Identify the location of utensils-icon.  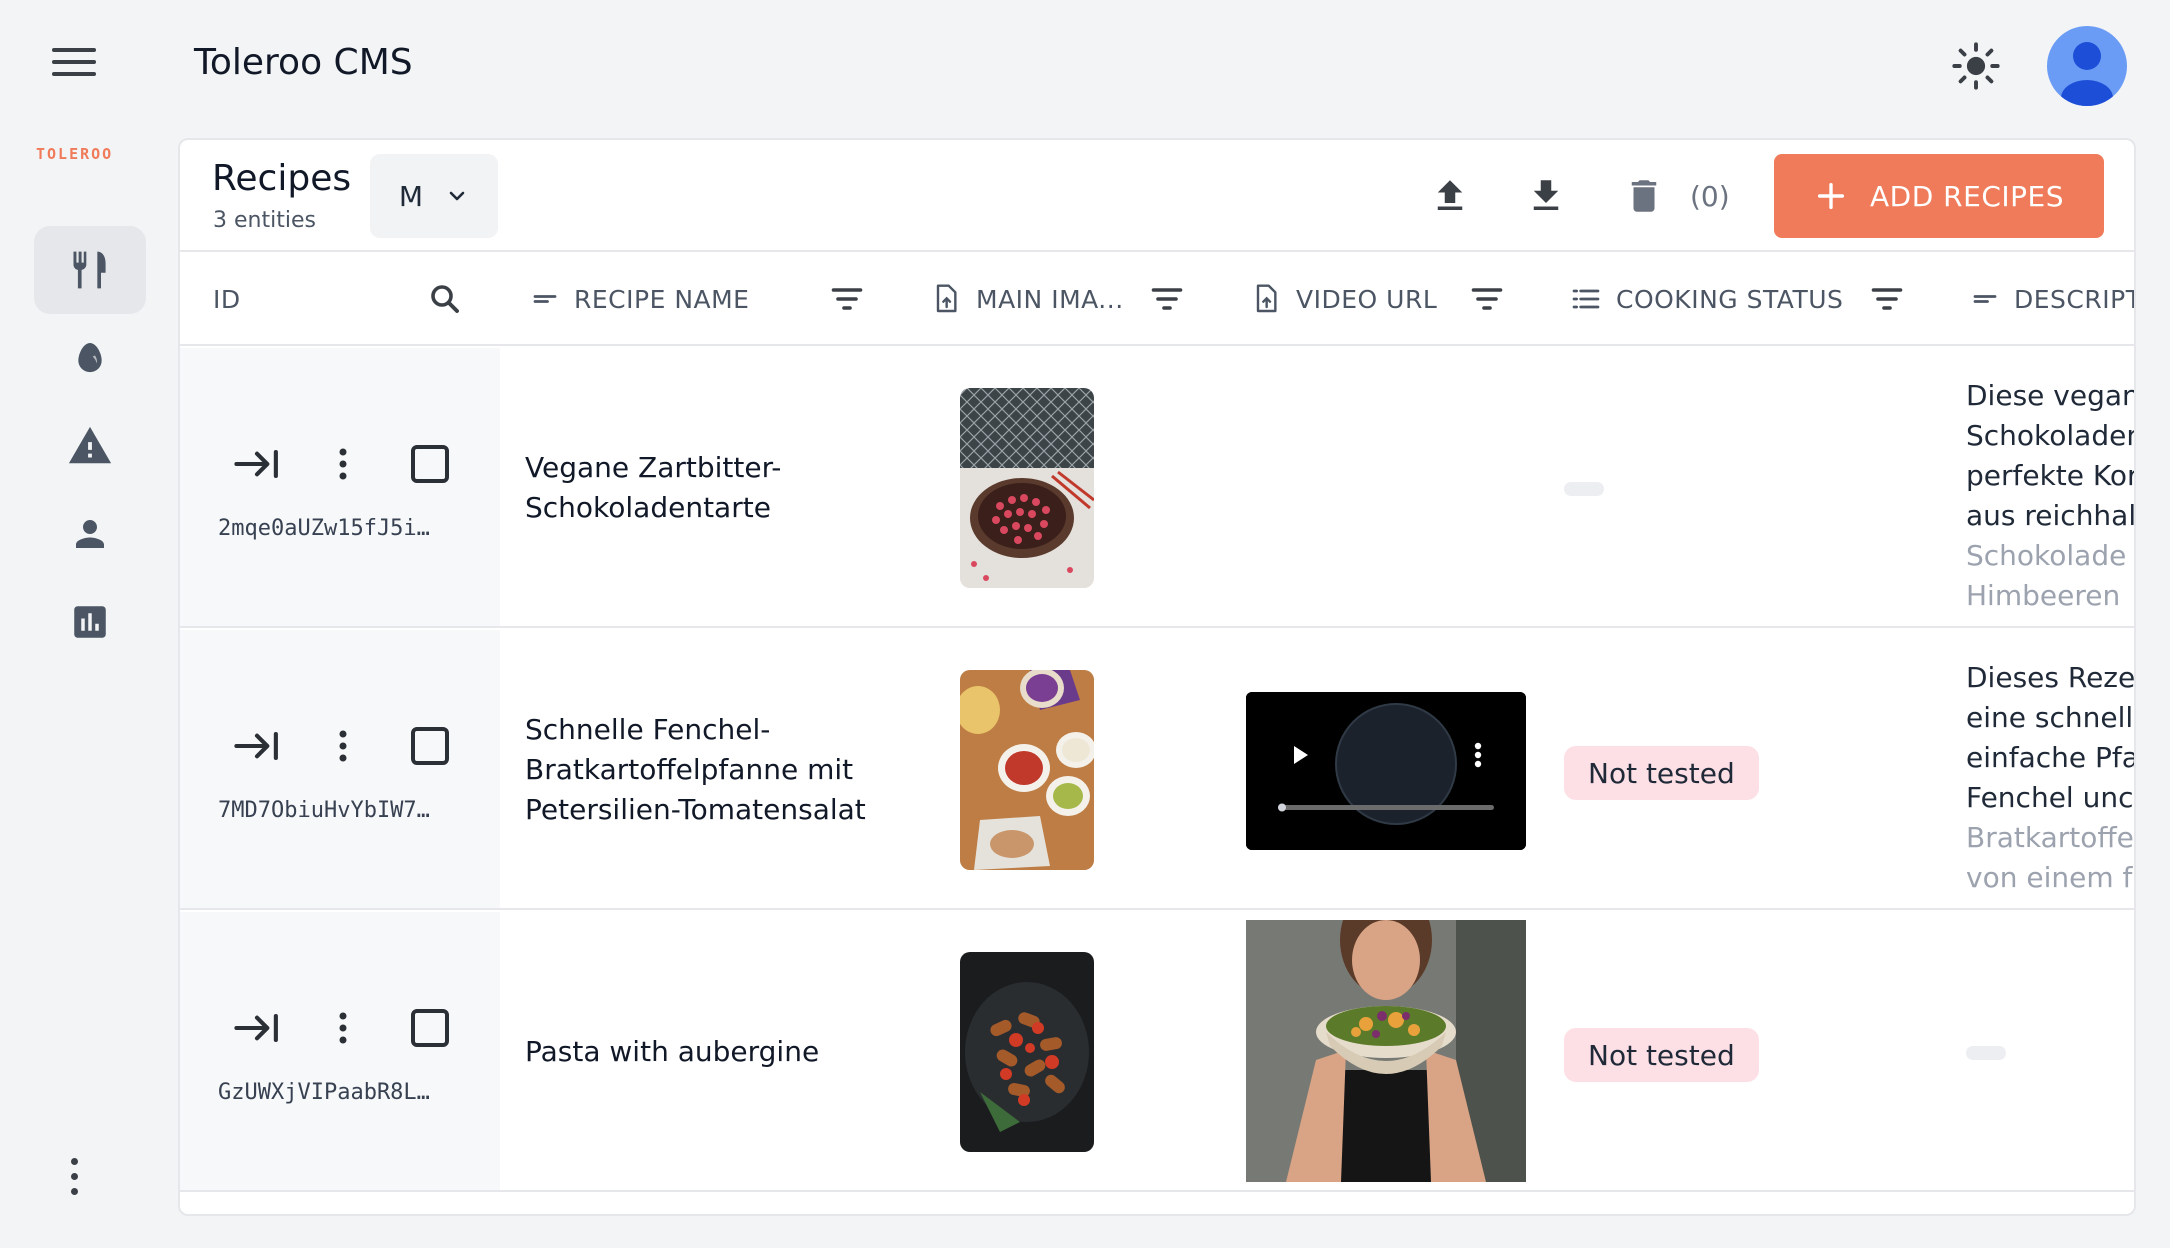
(89, 270).